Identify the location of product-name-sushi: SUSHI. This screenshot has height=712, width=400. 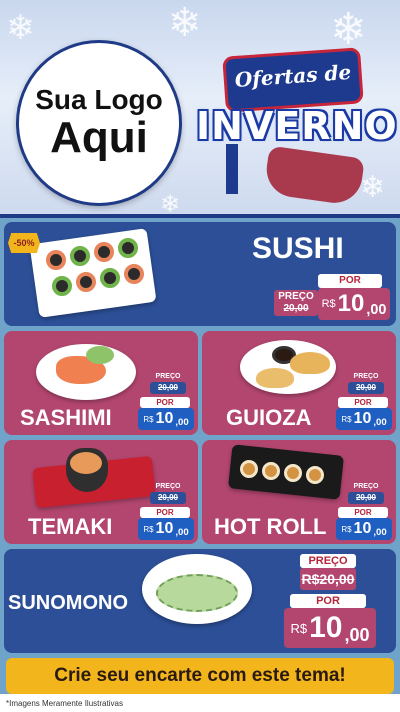
(298, 248).